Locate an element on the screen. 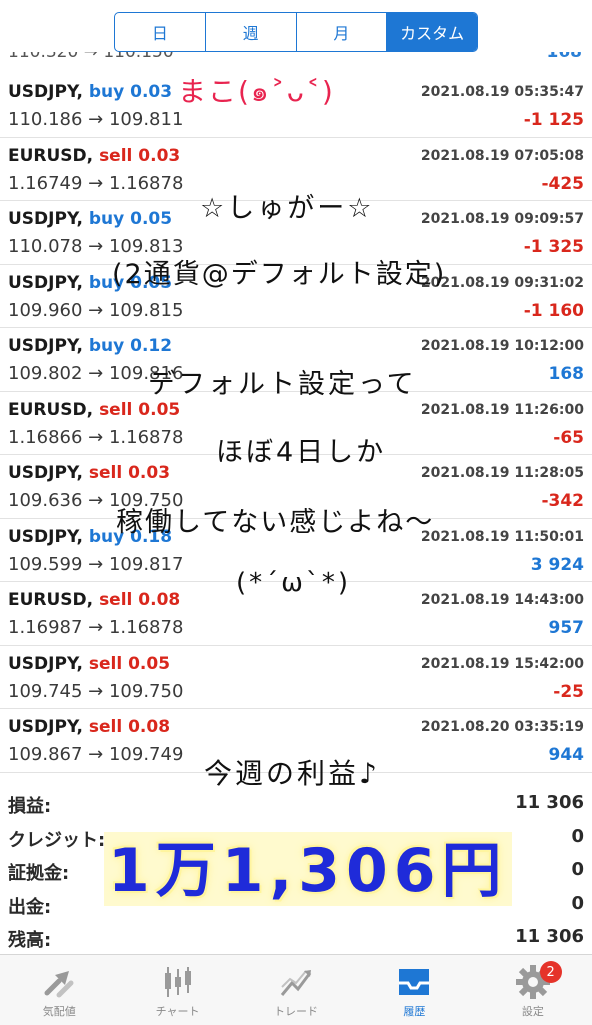  deal-time: 2021.08.19 15:42:00 is located at coordinates (502, 663).